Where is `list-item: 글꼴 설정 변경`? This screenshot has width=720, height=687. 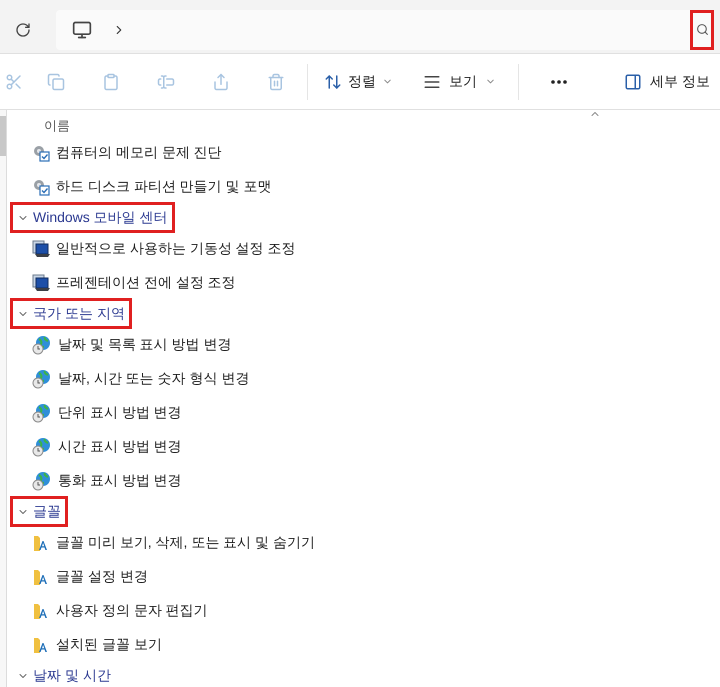
list-item: 글꼴 설정 변경 is located at coordinates (363, 577).